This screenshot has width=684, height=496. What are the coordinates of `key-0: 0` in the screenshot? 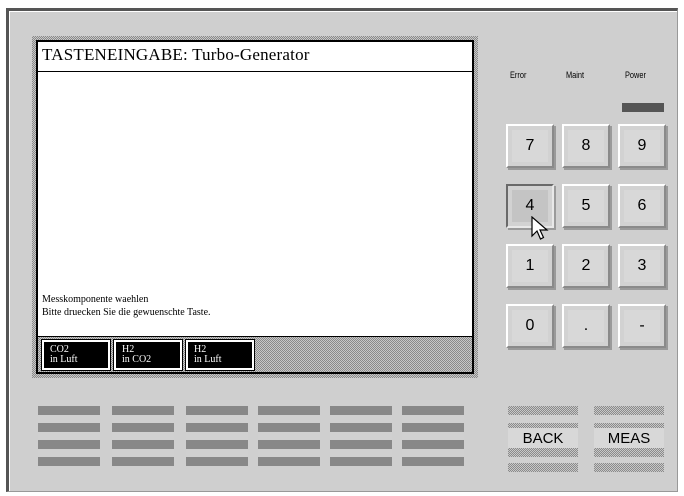 It's located at (530, 326).